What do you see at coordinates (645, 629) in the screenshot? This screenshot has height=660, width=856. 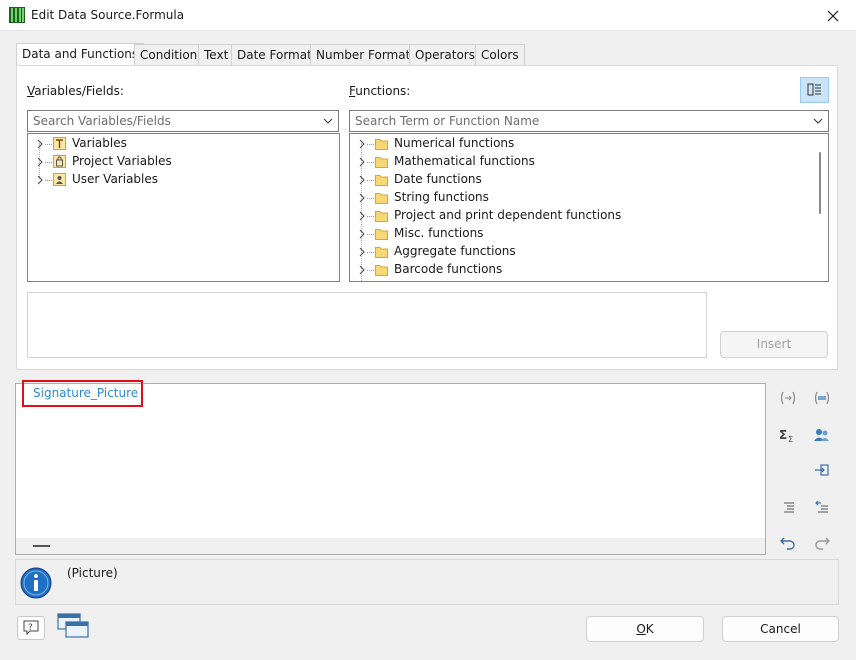 I see `ok-button: OK` at bounding box center [645, 629].